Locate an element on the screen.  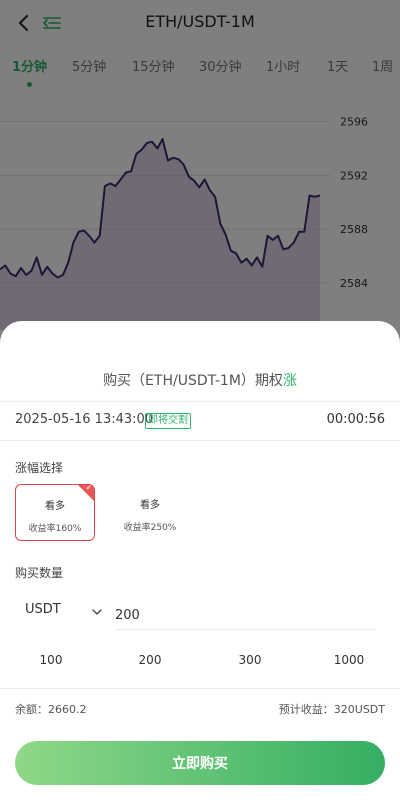
settlement-row: 2025-05-16 13:43:00 即将交割 00:00:56 is located at coordinates (200, 422).